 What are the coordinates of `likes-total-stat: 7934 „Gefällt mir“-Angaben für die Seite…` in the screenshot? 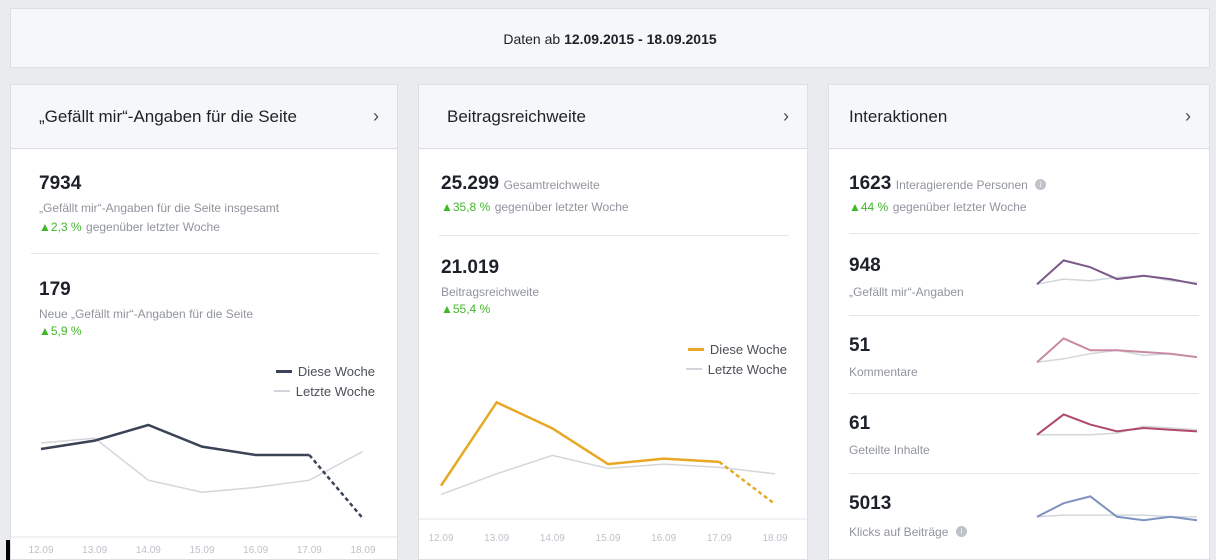 It's located at (159, 204).